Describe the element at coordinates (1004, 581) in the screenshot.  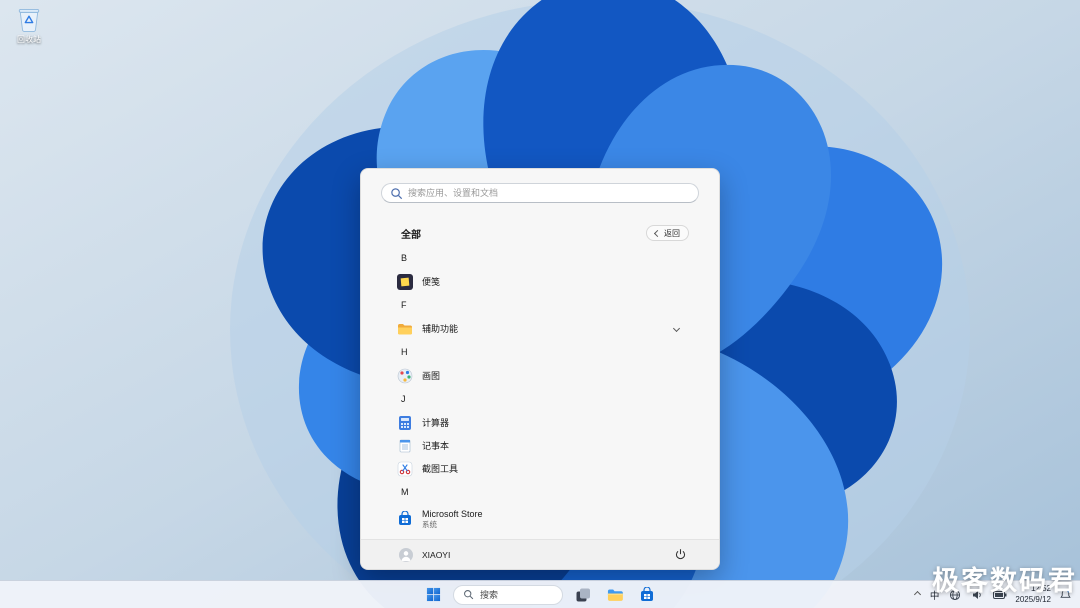
I see `watermark-text: 极客数码君` at that location.